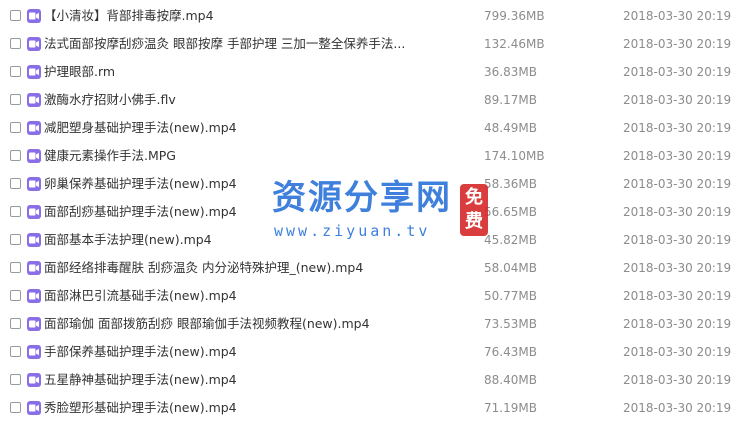 The height and width of the screenshot is (422, 750). What do you see at coordinates (510, 128) in the screenshot?
I see `file-size: 48.49MB` at bounding box center [510, 128].